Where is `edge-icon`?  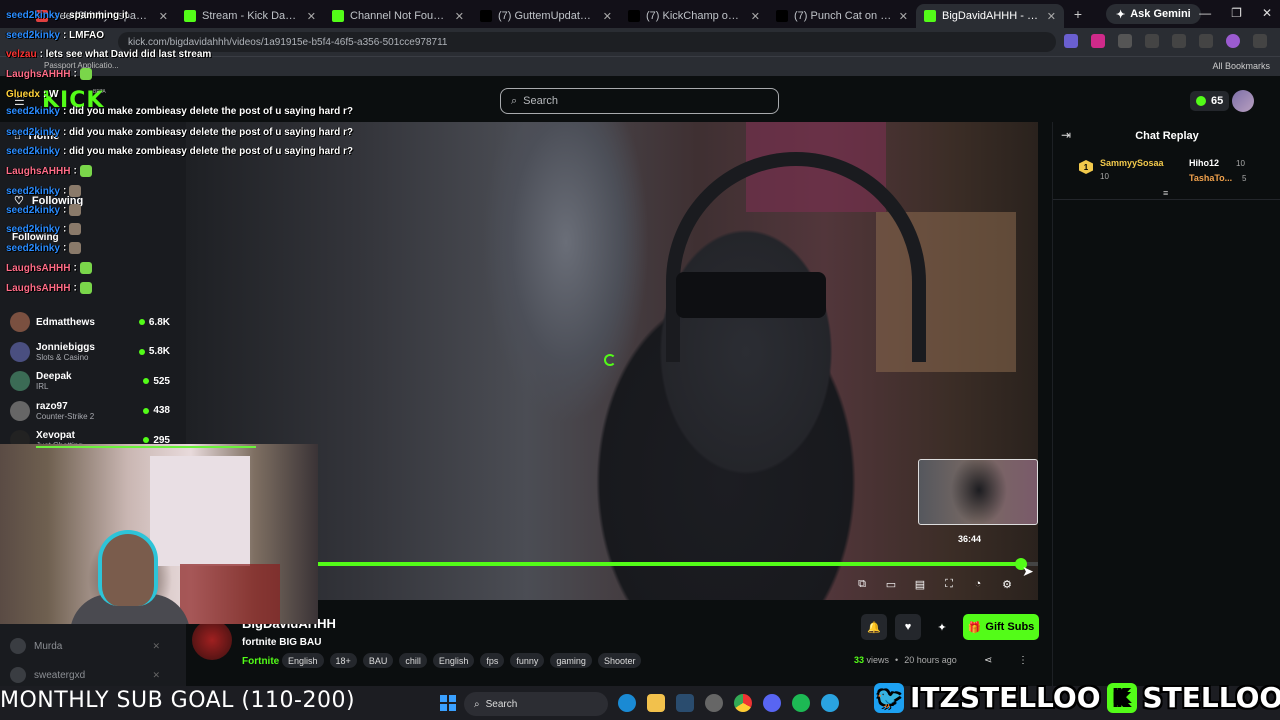
edge-icon is located at coordinates (627, 703).